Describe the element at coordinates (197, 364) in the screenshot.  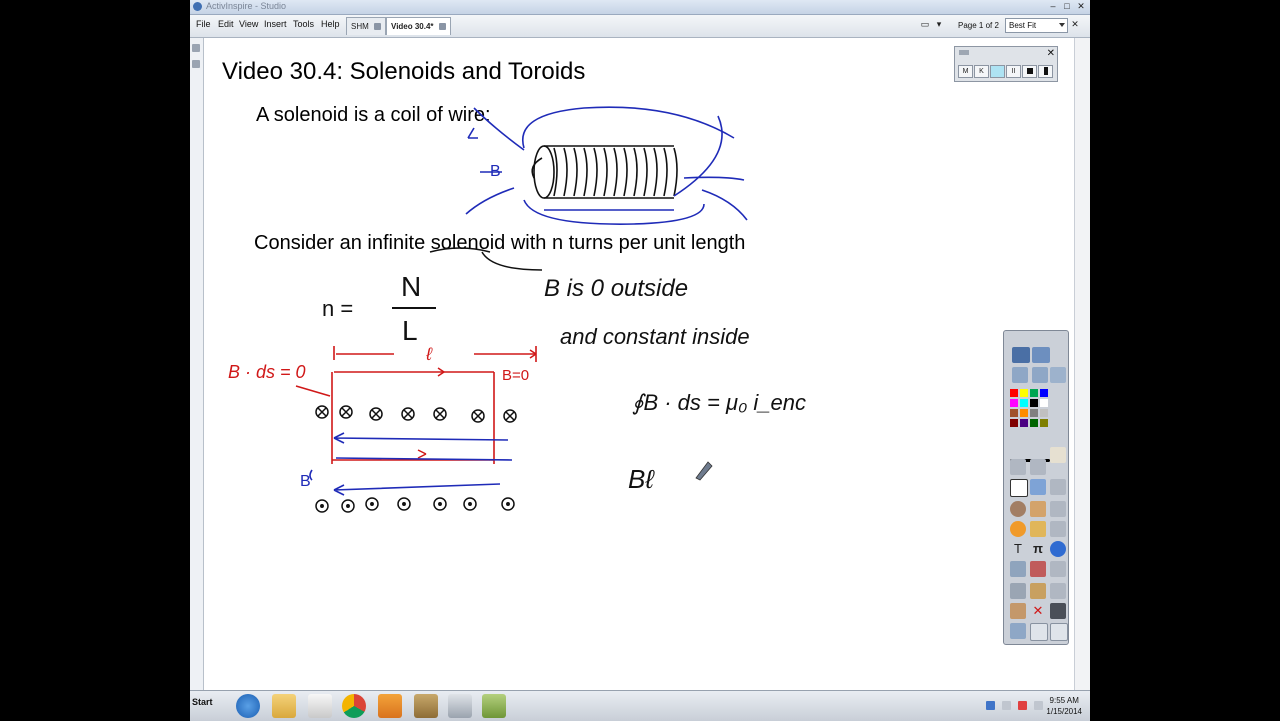
I see `left-panel-strip` at that location.